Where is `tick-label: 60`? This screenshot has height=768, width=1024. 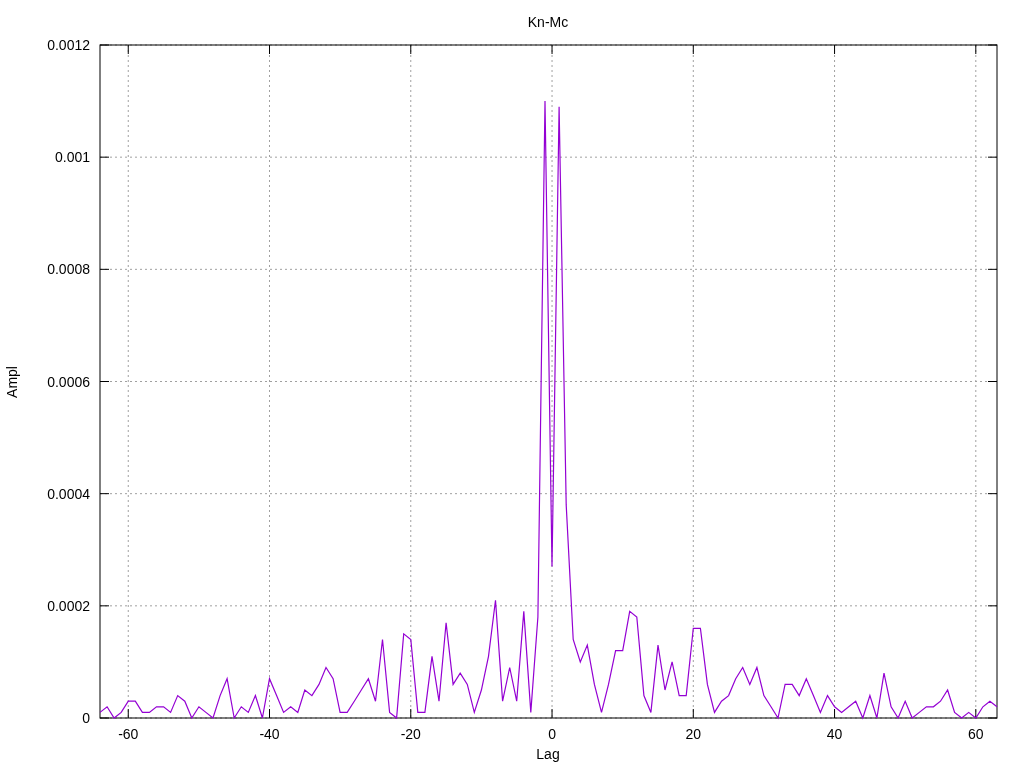 tick-label: 60 is located at coordinates (976, 734).